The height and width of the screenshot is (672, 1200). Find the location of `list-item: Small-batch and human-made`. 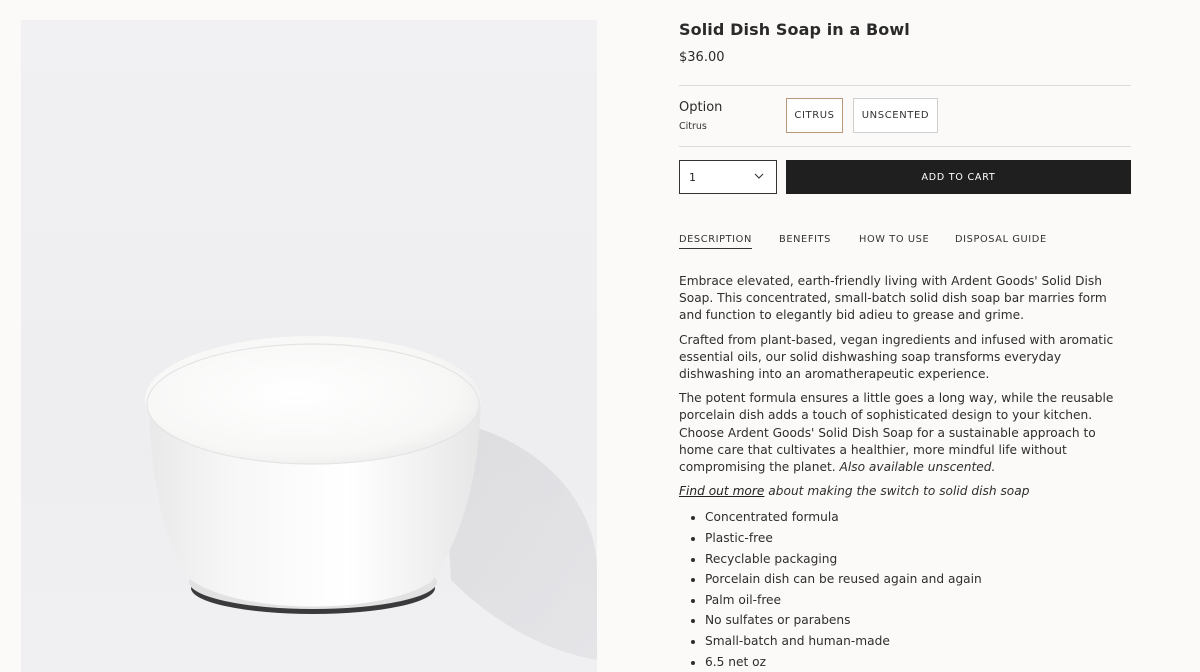

list-item: Small-batch and human-made is located at coordinates (905, 641).